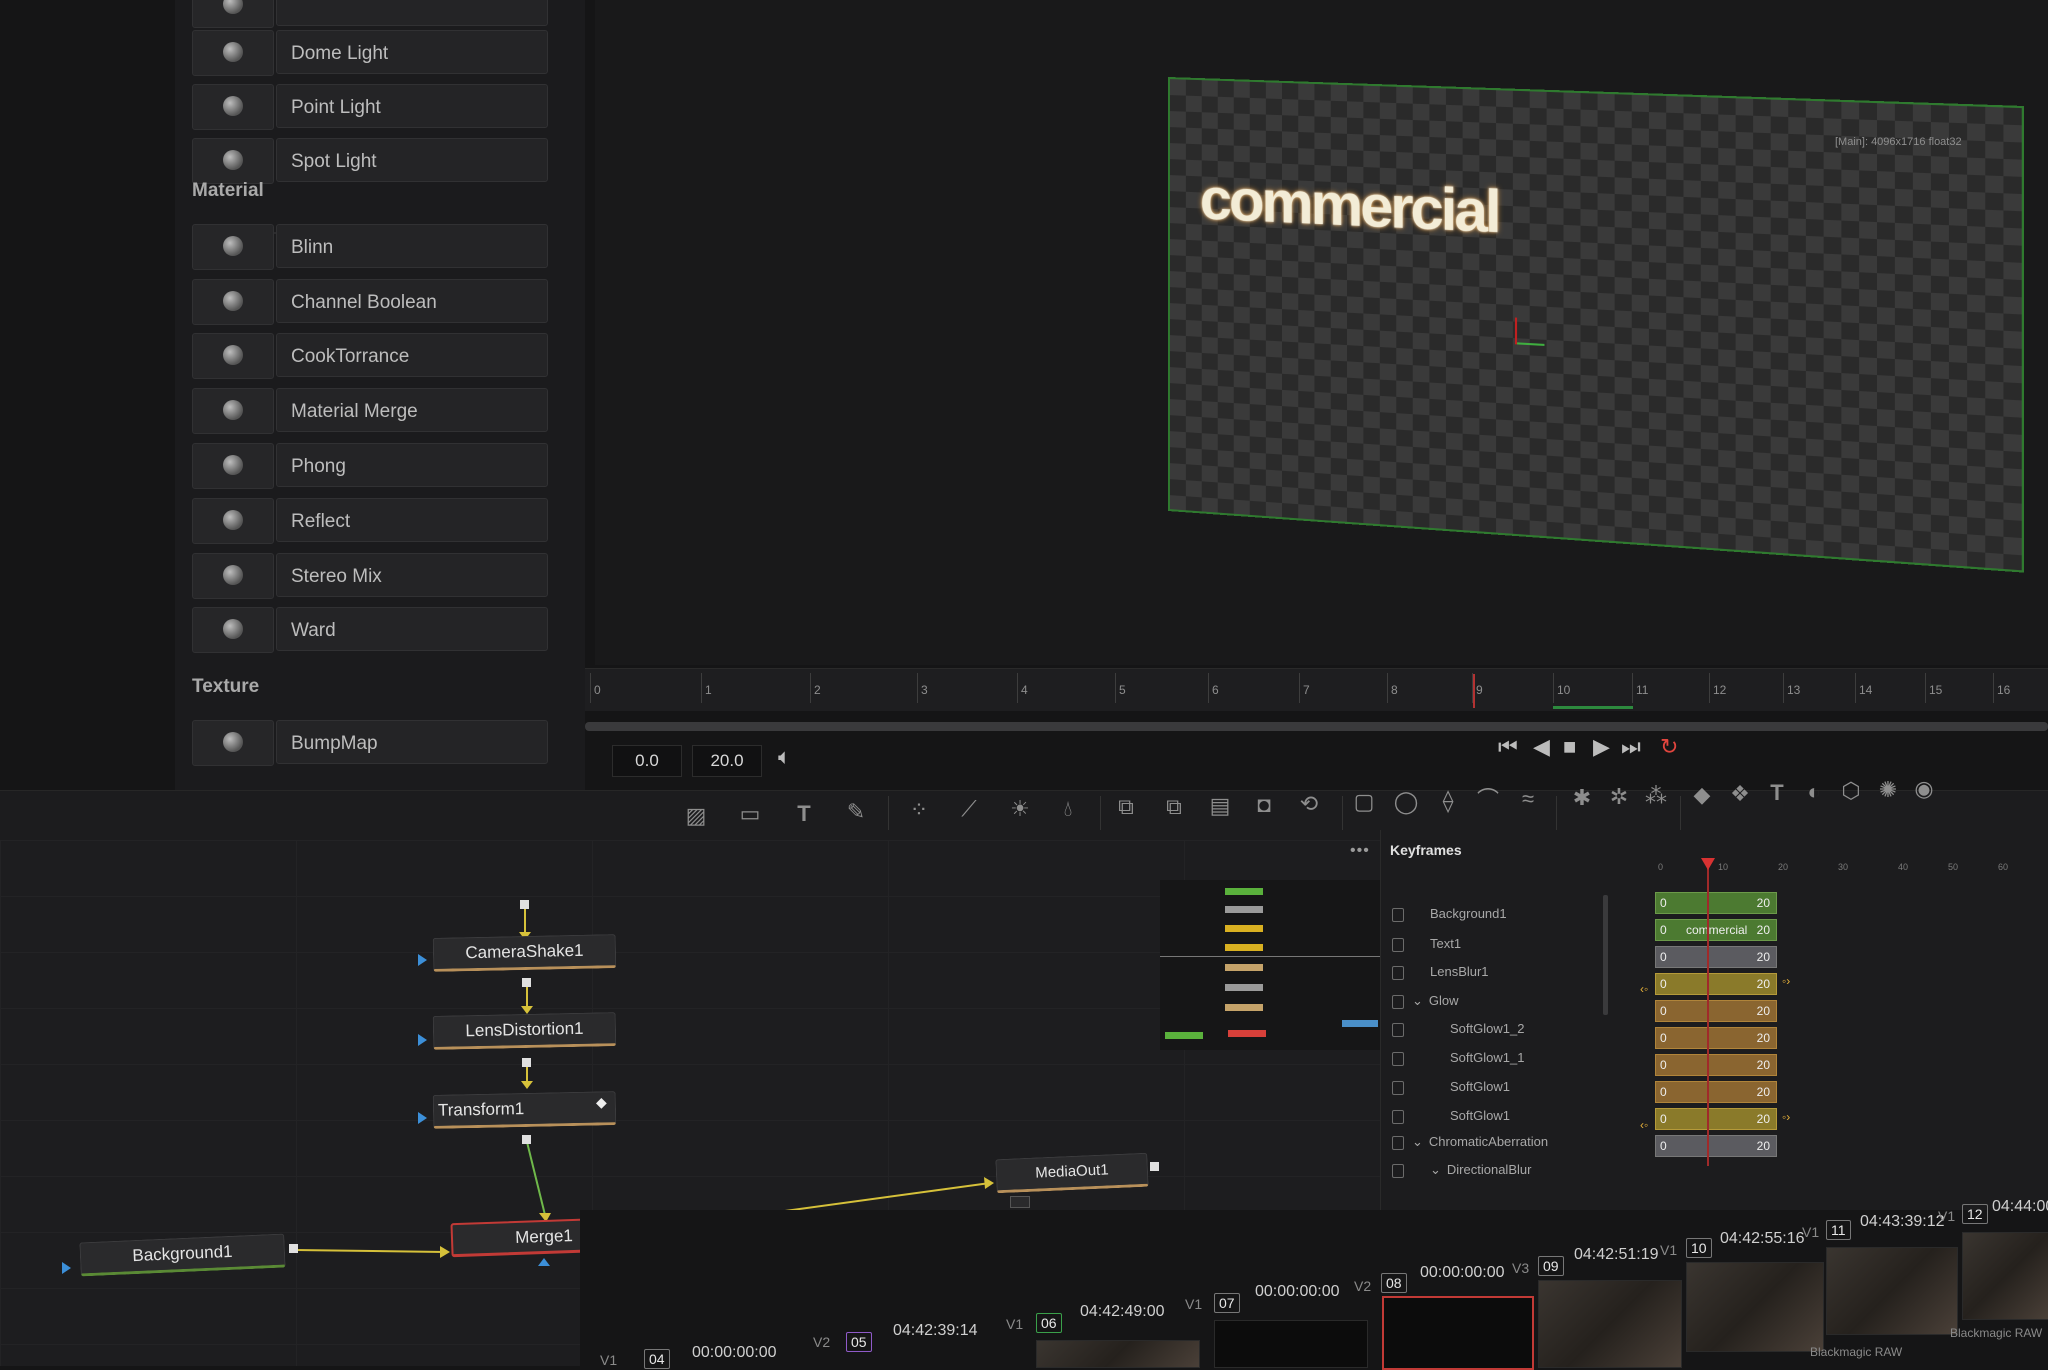  What do you see at coordinates (371, 356) in the screenshot?
I see `effect-item-cooktorrance: CookTorrance` at bounding box center [371, 356].